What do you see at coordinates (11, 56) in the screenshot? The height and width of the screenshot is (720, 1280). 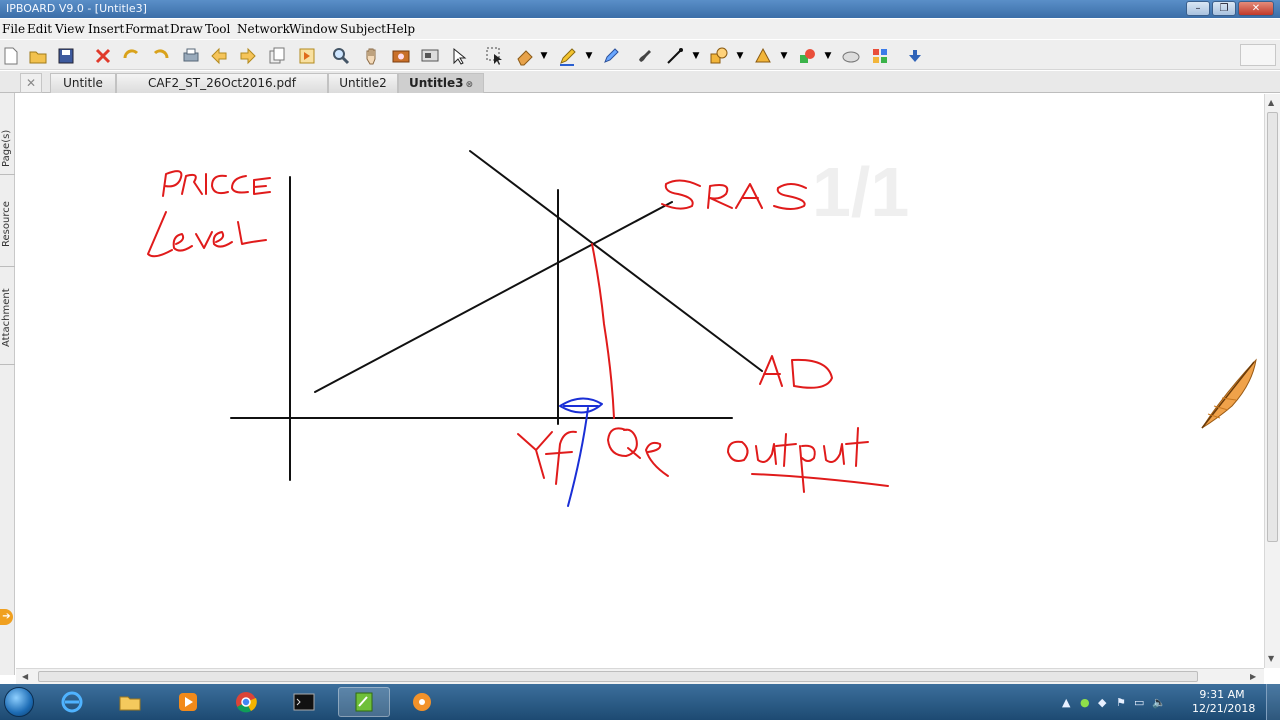 I see `new-file-icon` at bounding box center [11, 56].